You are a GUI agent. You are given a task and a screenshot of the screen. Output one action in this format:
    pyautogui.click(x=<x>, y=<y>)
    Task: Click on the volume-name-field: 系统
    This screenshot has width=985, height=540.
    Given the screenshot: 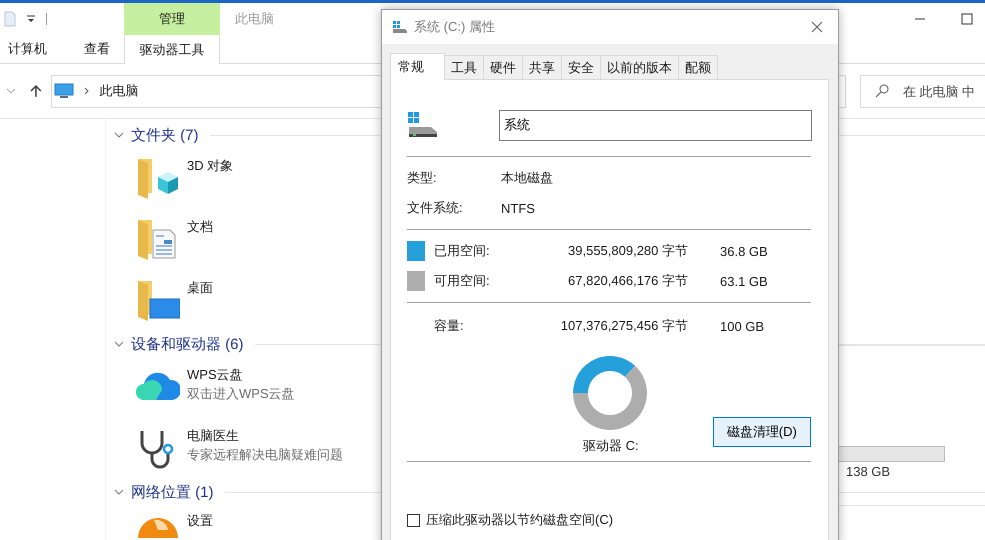 What is the action you would take?
    pyautogui.click(x=655, y=125)
    